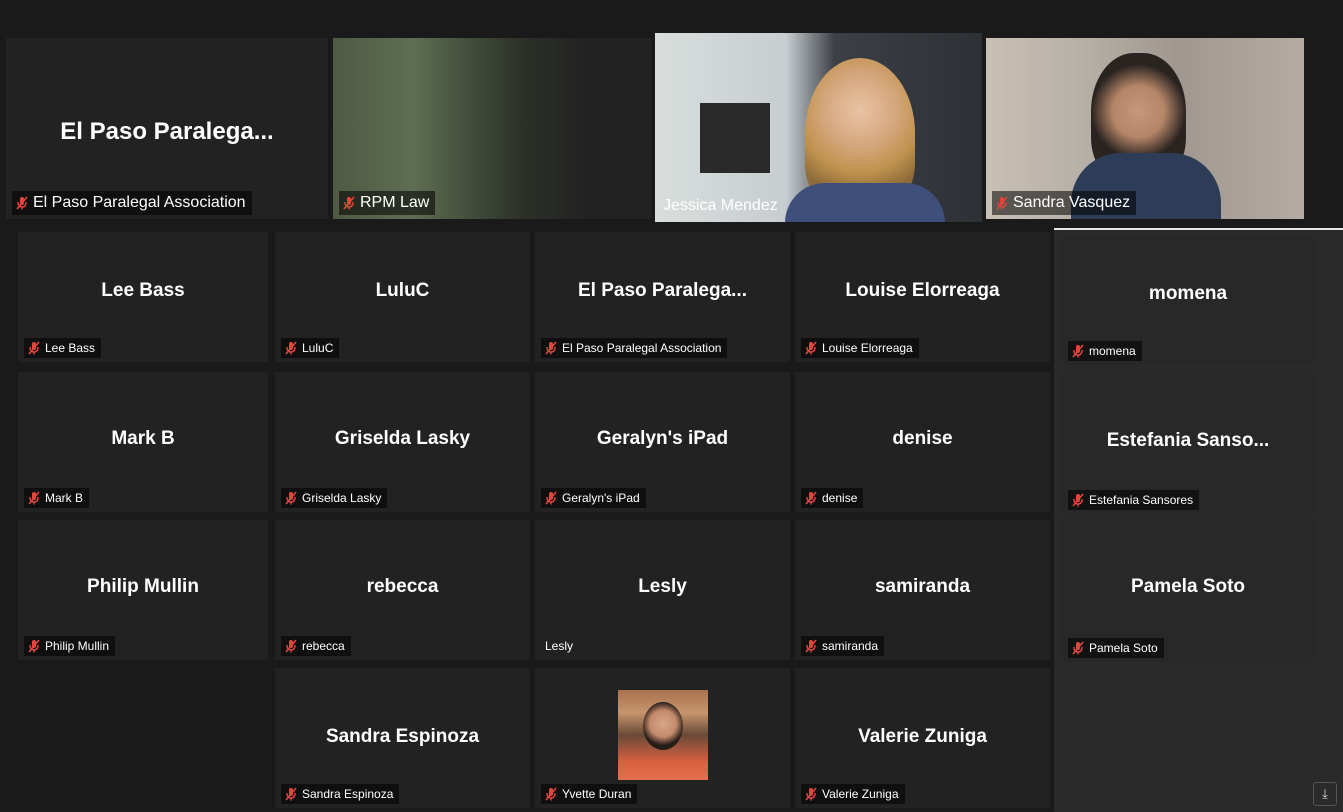 This screenshot has height=812, width=1343. I want to click on participant-display-name: Sandra Espinoza, so click(402, 736).